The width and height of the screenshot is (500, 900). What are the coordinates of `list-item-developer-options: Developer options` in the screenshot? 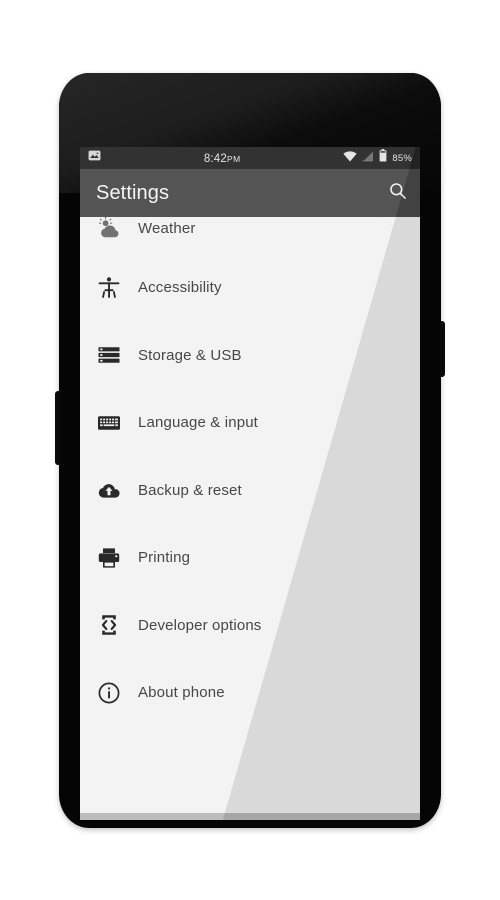 It's located at (250, 626).